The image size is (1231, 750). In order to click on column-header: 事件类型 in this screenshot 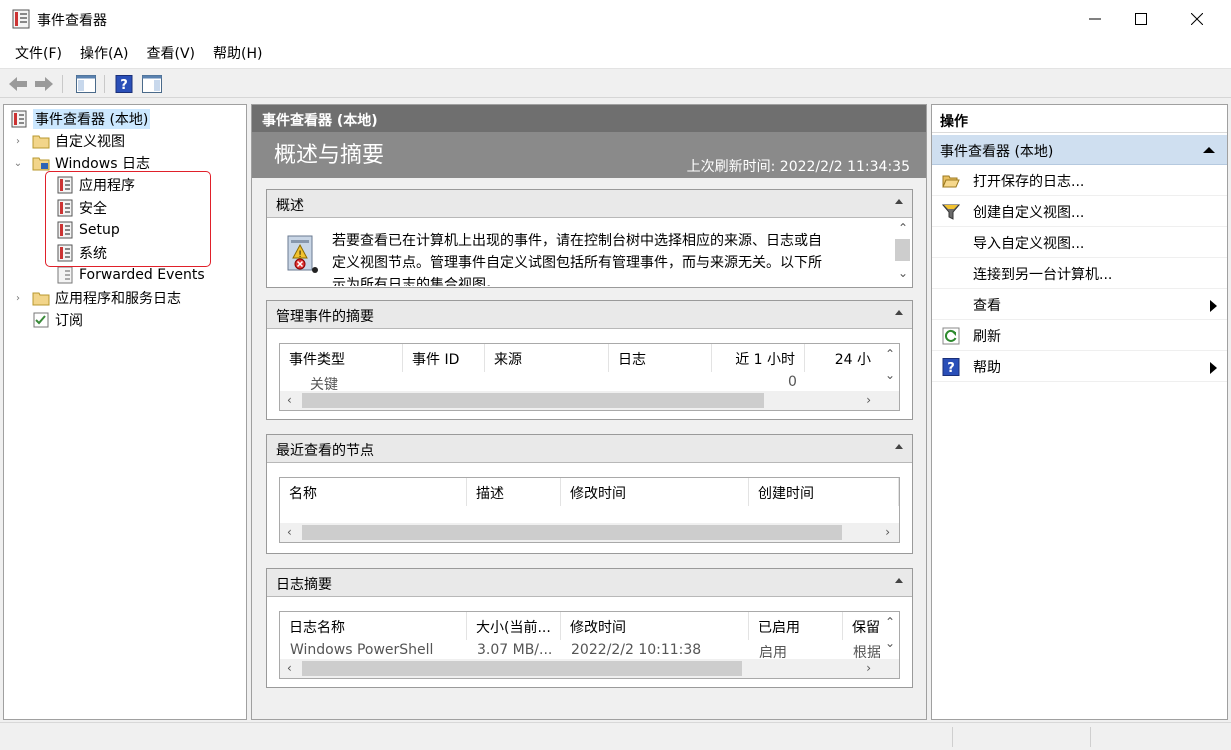, I will do `click(341, 358)`.